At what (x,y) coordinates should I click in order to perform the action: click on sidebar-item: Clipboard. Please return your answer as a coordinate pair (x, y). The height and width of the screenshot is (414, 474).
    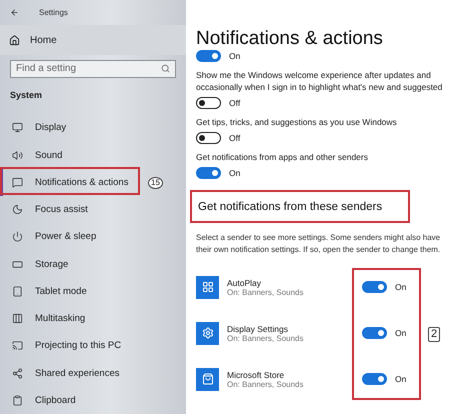
    Looking at the image, I should click on (93, 400).